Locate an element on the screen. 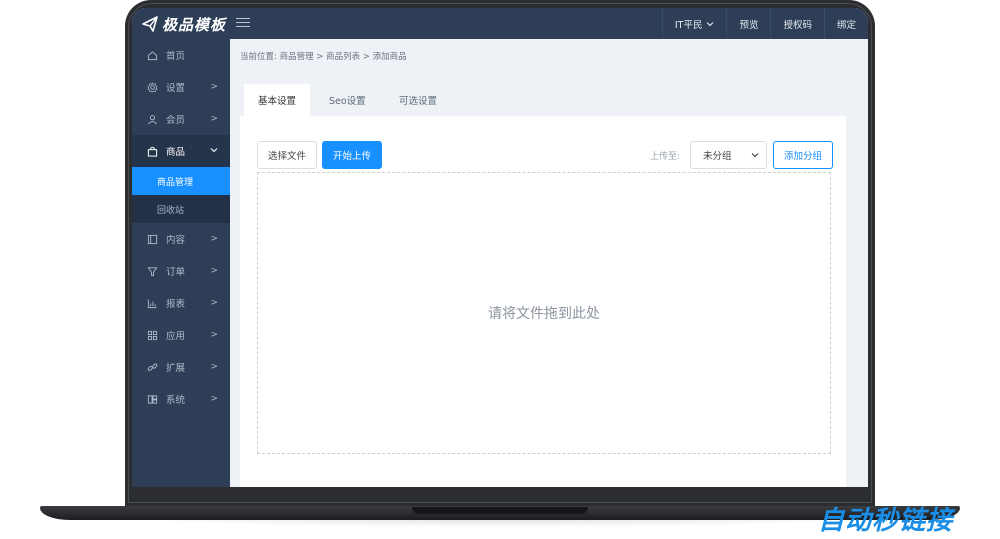  sidebar-item-reports: 报表 > is located at coordinates (181, 303).